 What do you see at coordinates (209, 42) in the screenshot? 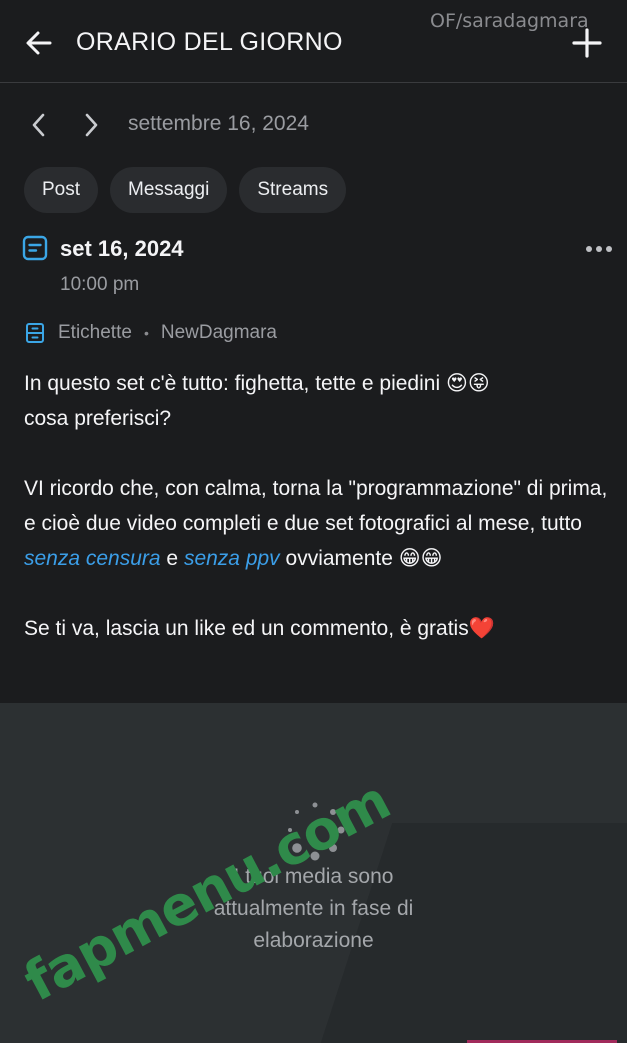
I see `page-title: ORARIO DEL GIORNO` at bounding box center [209, 42].